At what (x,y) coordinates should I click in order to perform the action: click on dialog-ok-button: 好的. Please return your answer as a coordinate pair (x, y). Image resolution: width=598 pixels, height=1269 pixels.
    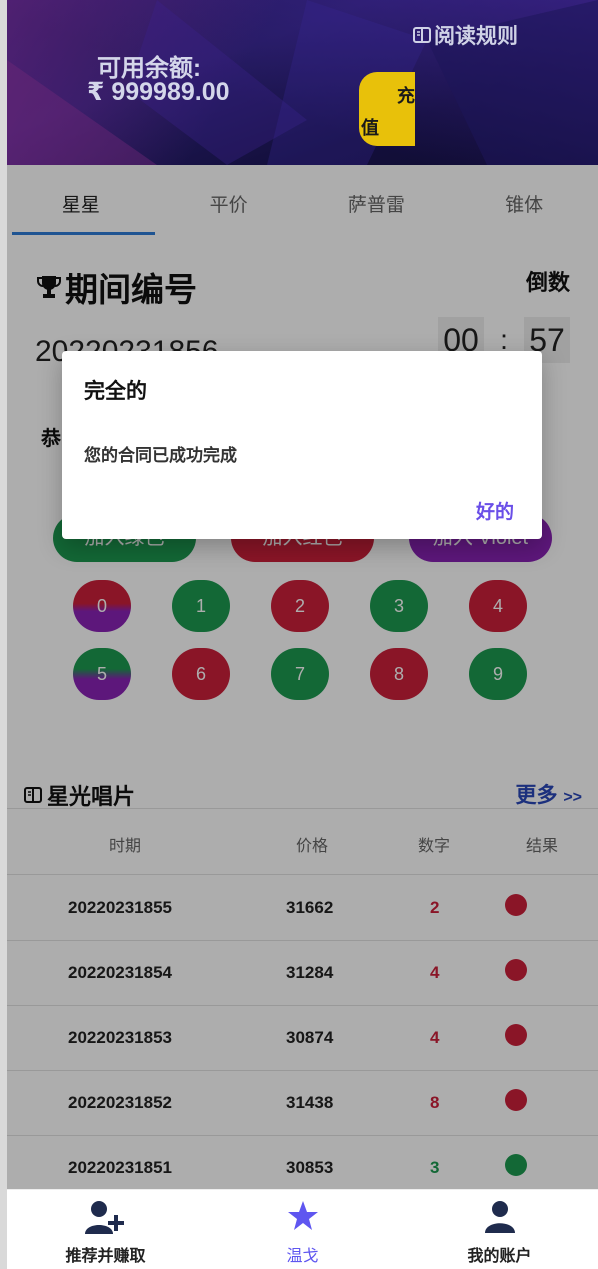
    Looking at the image, I should click on (495, 510).